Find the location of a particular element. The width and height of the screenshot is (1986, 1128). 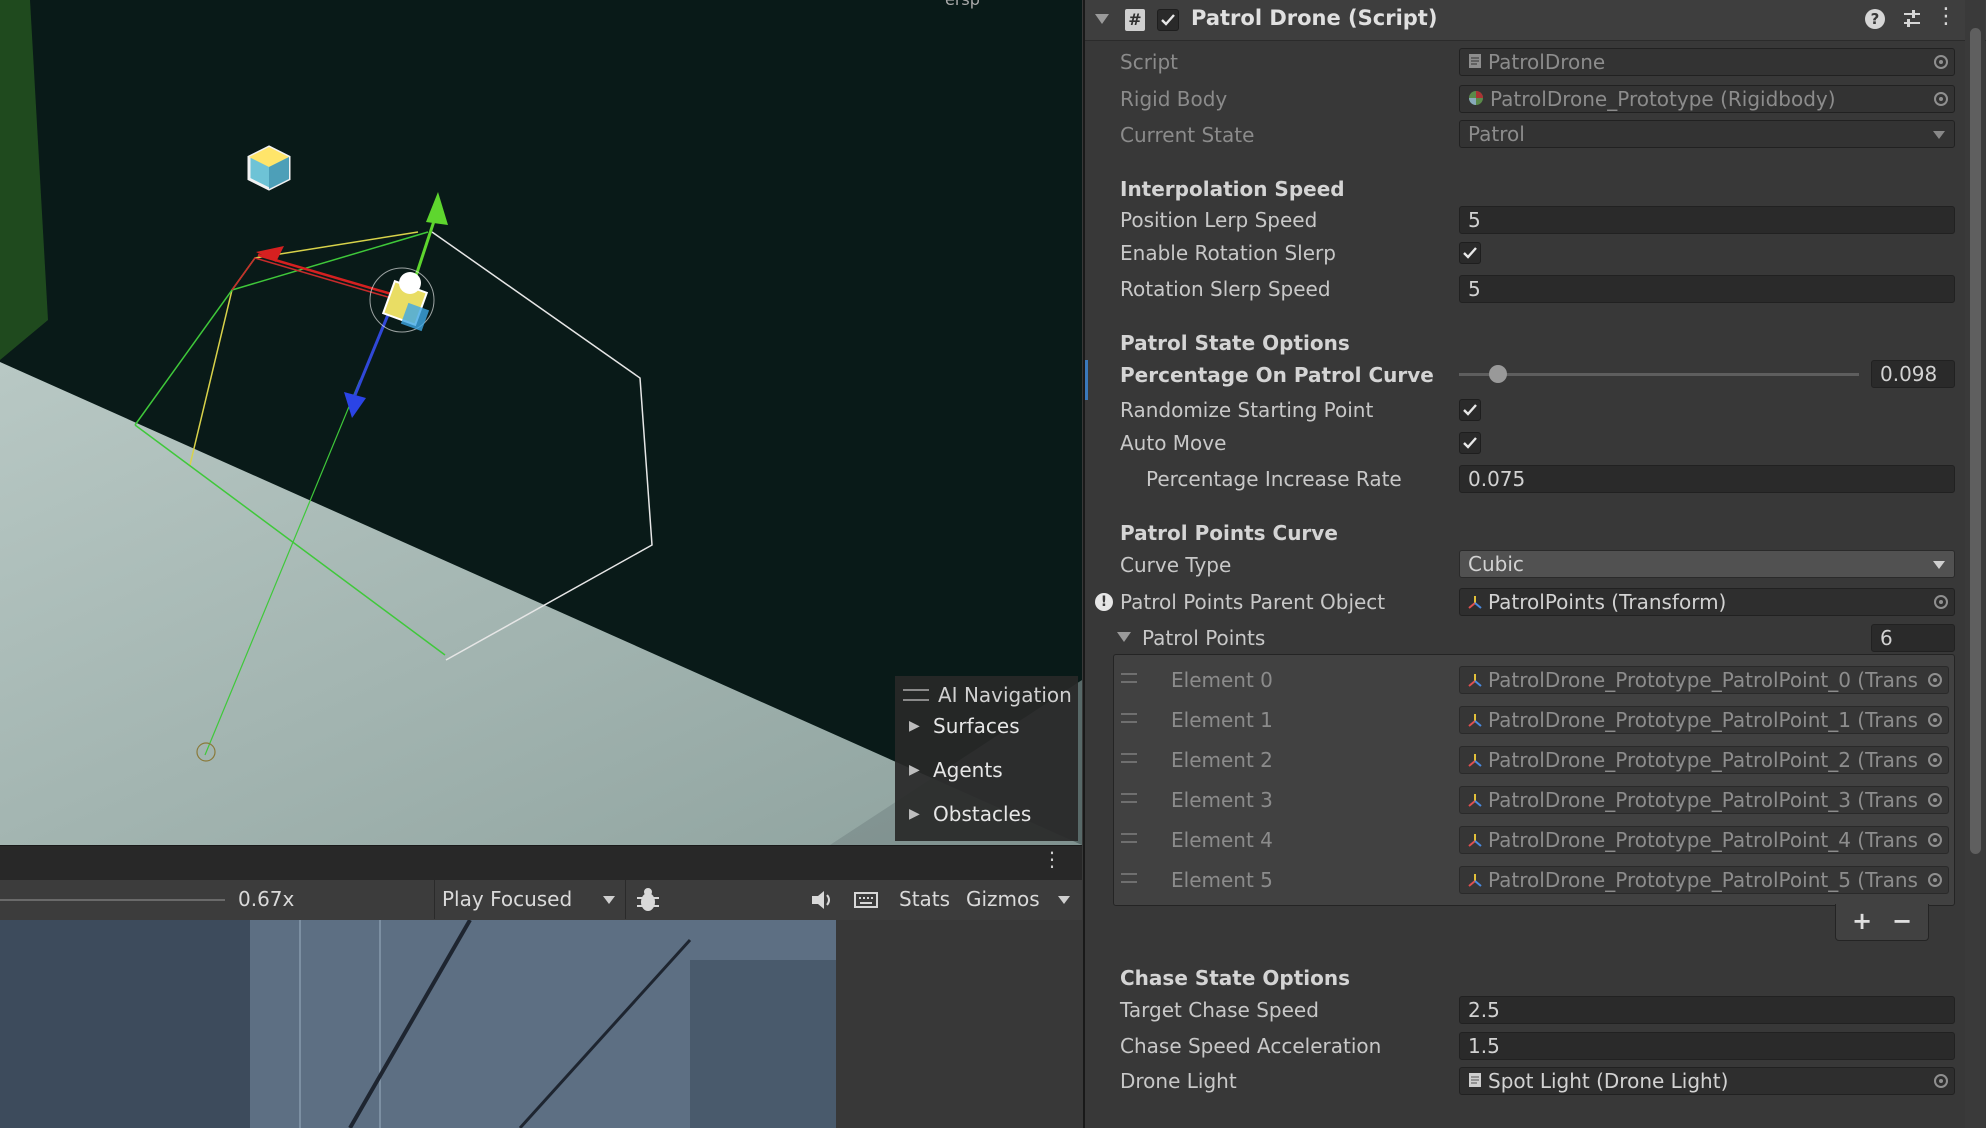

target-chase-speed-label: Target Chase Speed is located at coordinates (1219, 1010).